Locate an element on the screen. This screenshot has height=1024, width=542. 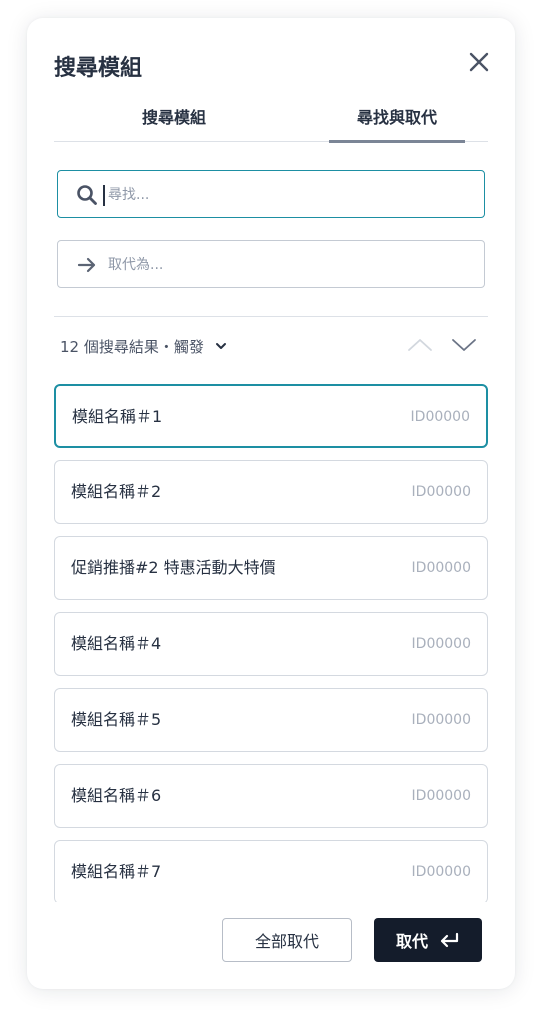
result-item: 促銷推播#2 特惠活動大特價 ID00000 is located at coordinates (271, 568).